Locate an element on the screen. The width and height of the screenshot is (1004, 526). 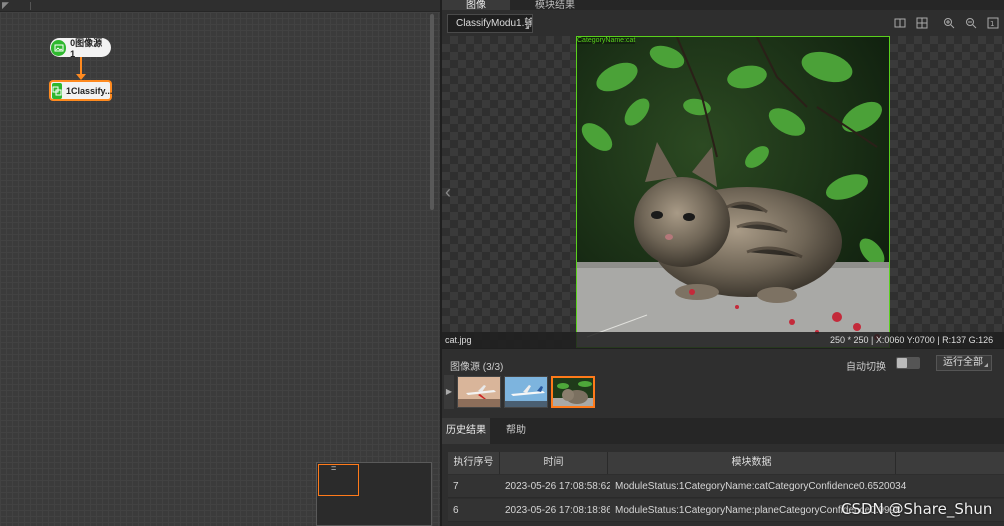
image-icon is located at coordinates (59, 47).